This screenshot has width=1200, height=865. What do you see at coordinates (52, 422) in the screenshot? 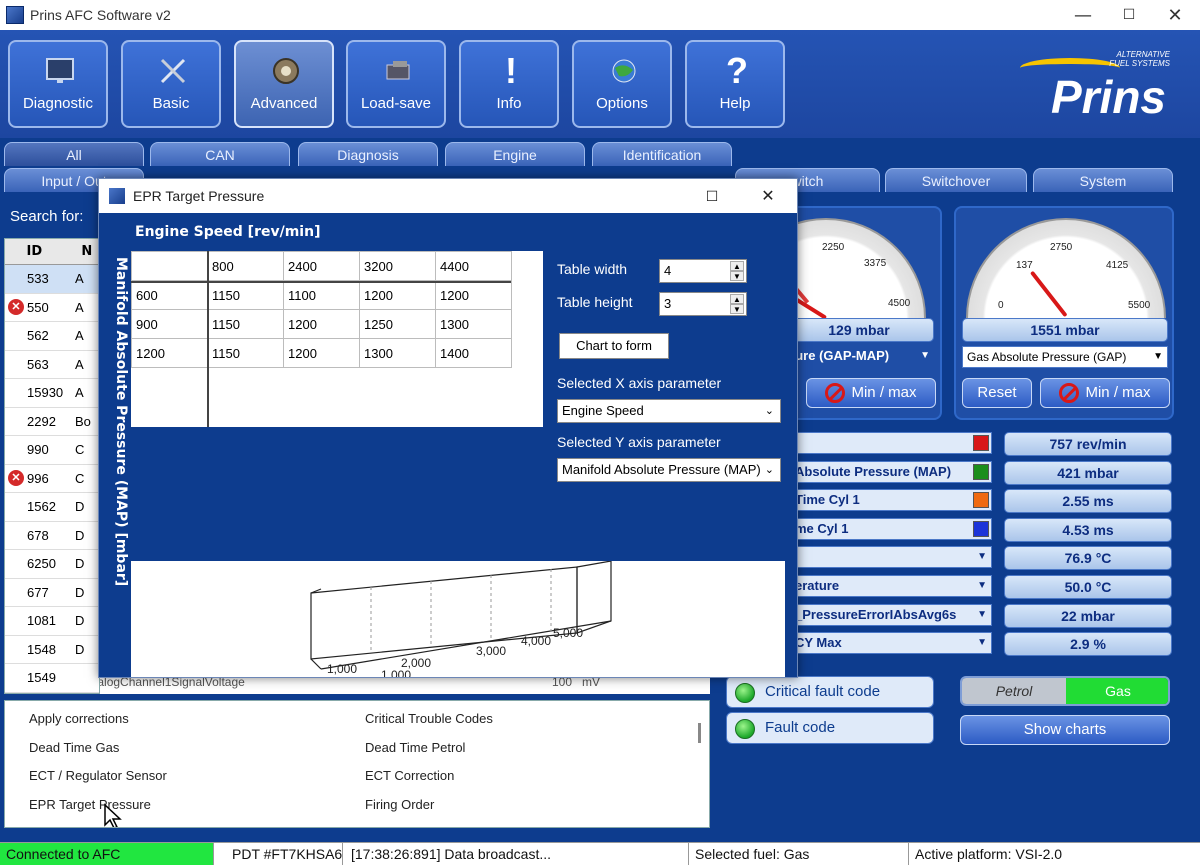
I see `table-row: 2292 Bo` at bounding box center [52, 422].